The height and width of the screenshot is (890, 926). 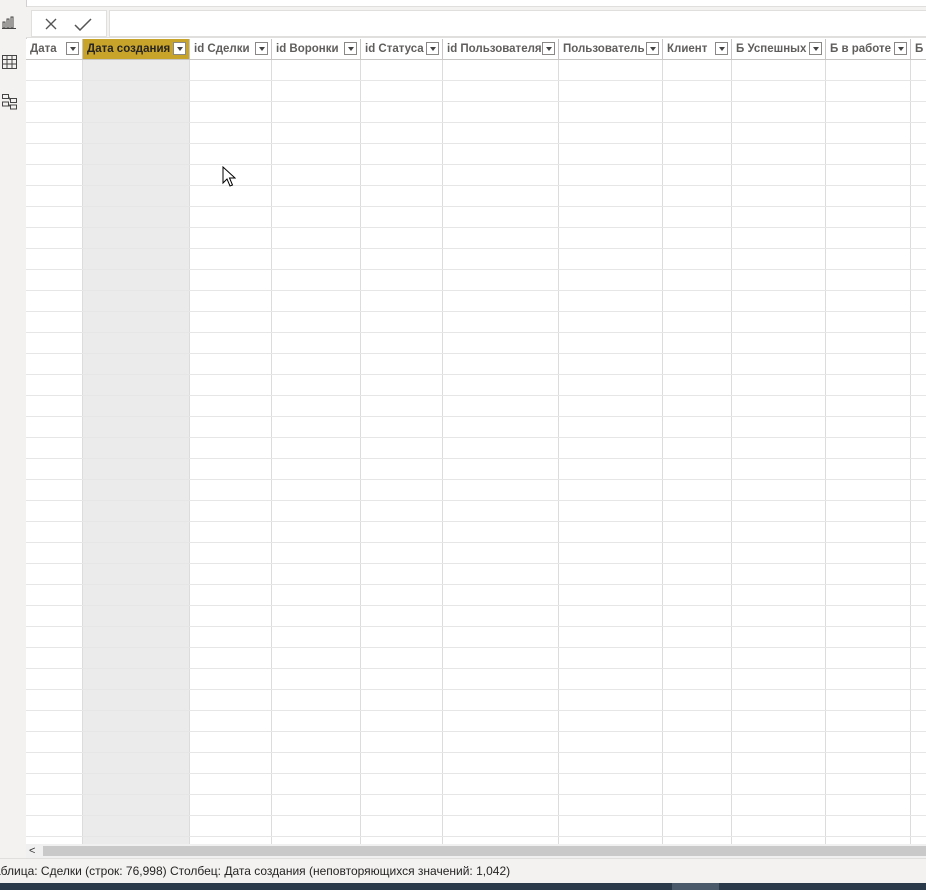 I want to click on column-header: id Статуса, so click(x=402, y=49).